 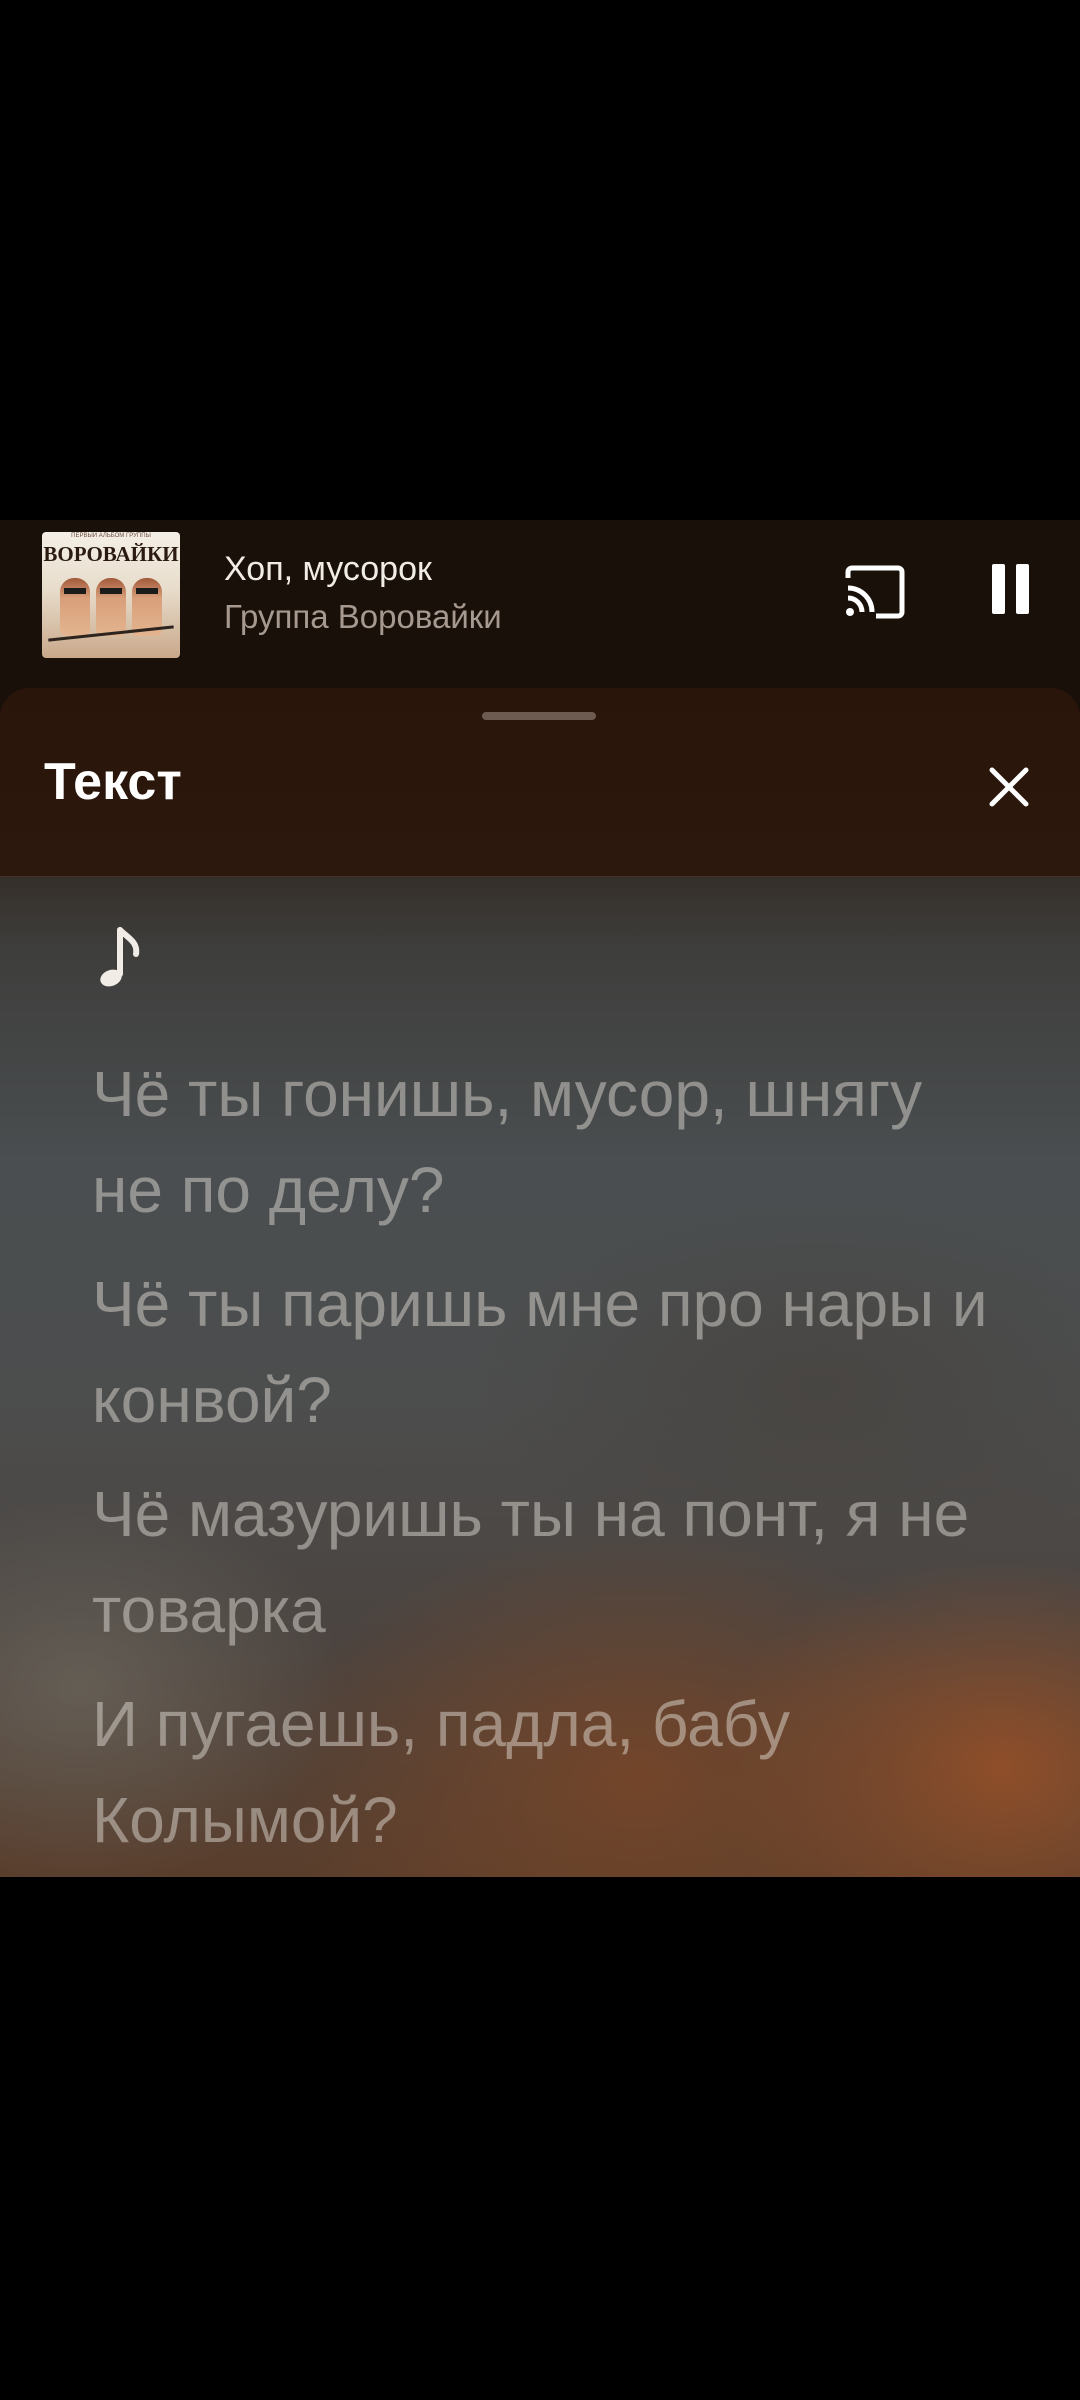 I want to click on close-icon, so click(x=1009, y=787).